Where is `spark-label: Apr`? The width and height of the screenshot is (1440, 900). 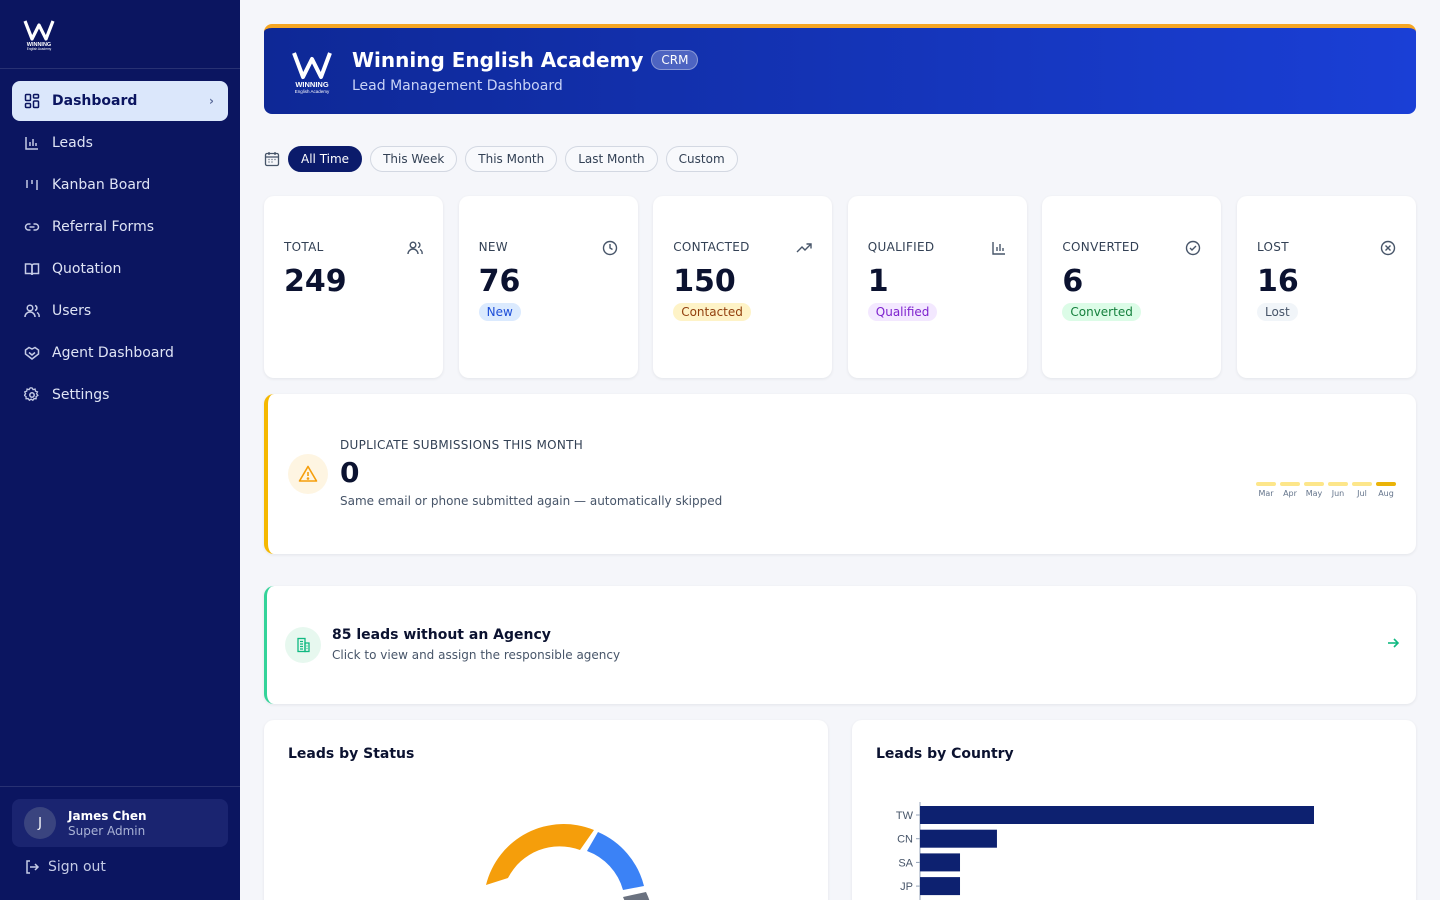
spark-label: Apr is located at coordinates (1290, 493).